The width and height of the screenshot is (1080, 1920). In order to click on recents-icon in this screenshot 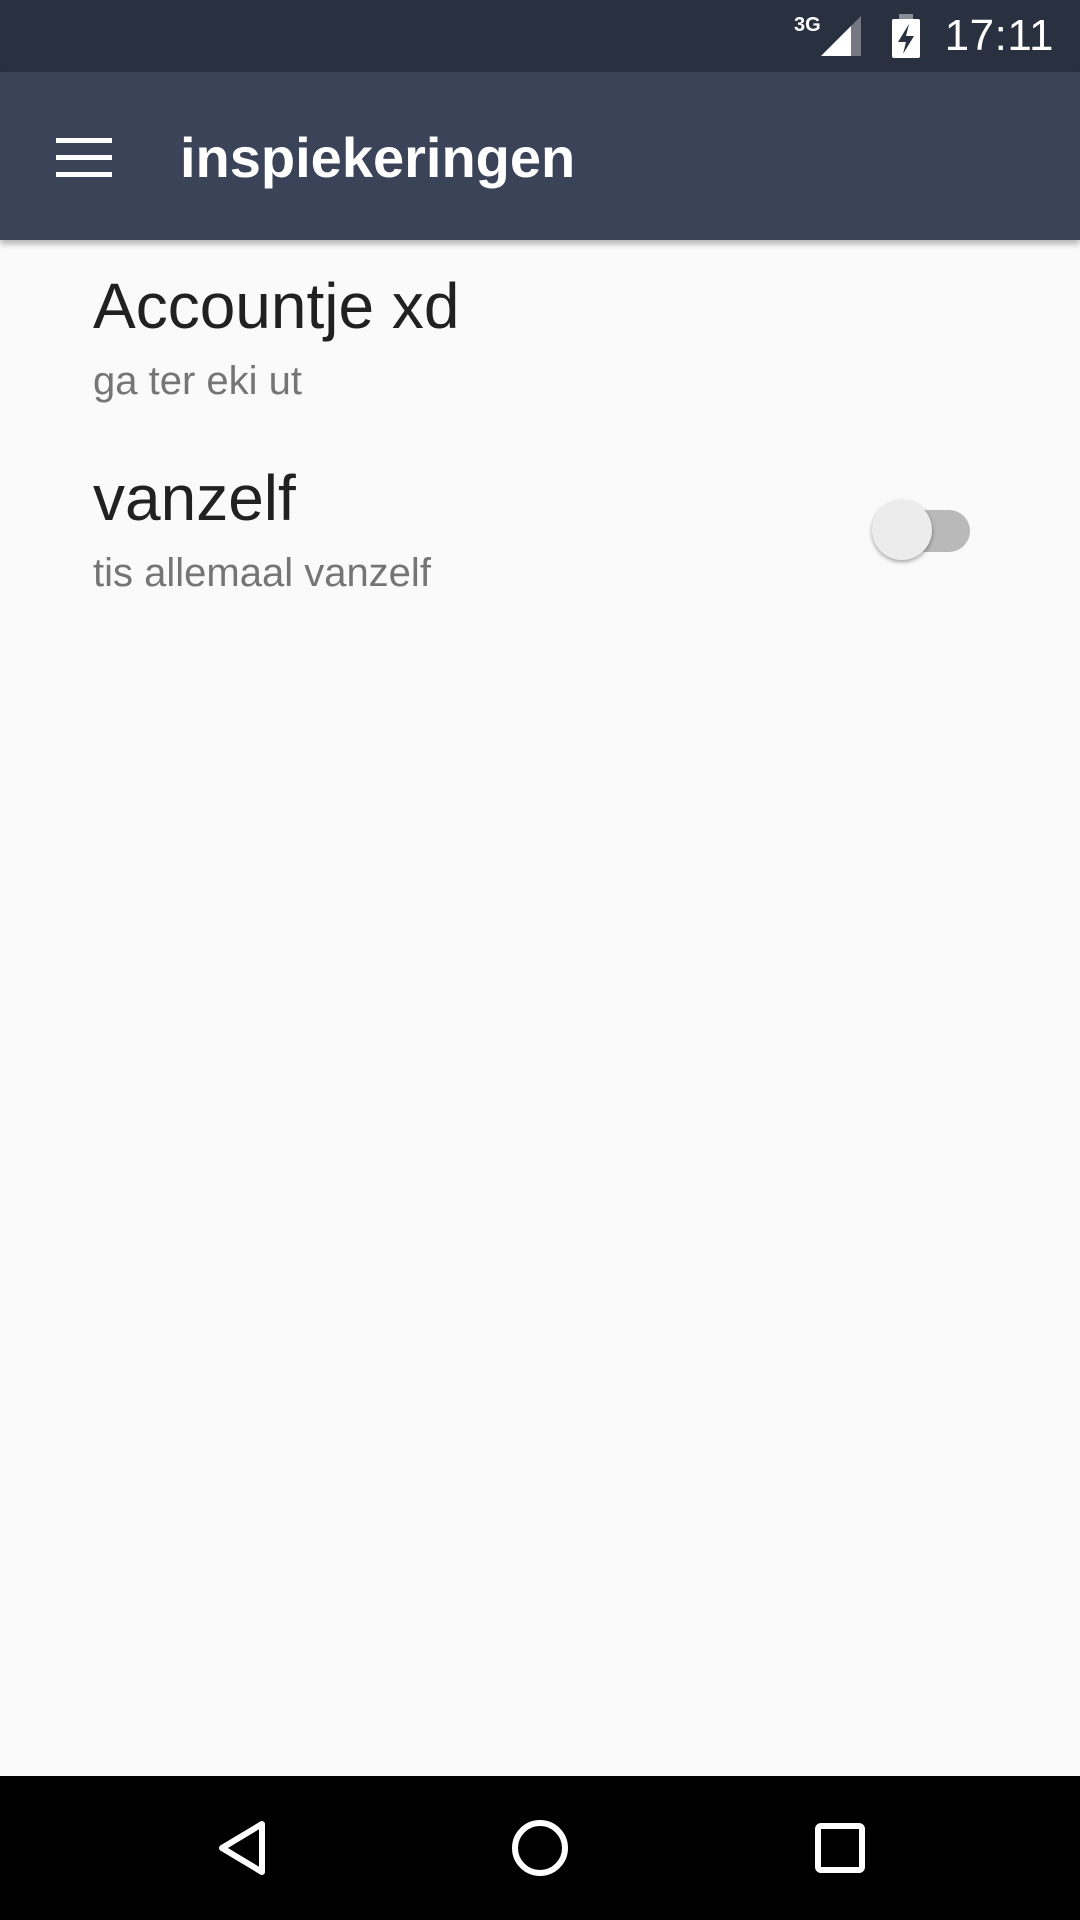, I will do `click(840, 1848)`.